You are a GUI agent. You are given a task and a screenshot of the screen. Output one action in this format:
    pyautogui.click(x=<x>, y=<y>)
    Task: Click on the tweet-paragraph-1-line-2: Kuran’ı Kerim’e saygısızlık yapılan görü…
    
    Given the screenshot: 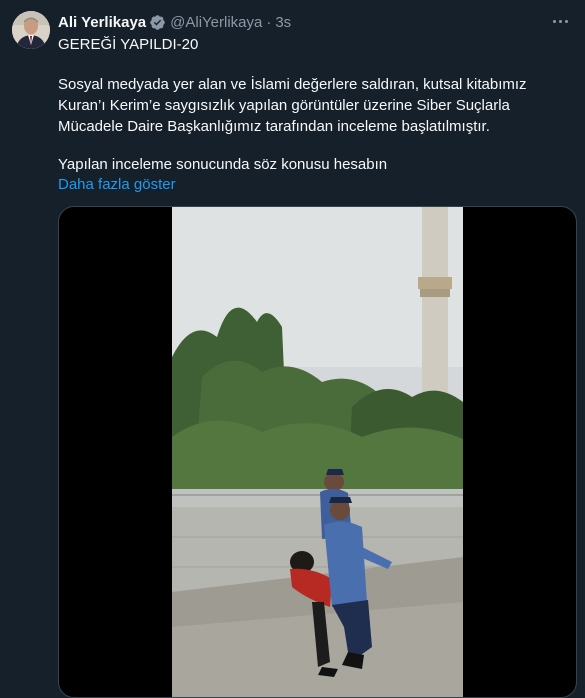 What is the action you would take?
    pyautogui.click(x=284, y=105)
    